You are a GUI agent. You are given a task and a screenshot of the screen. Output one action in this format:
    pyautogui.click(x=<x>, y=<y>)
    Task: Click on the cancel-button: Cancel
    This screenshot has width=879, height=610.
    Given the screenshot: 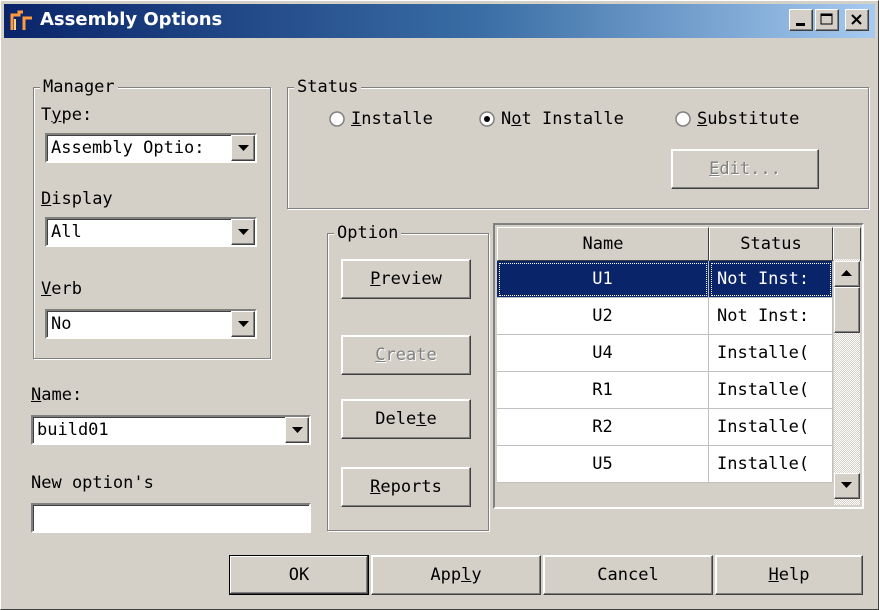 What is the action you would take?
    pyautogui.click(x=628, y=575)
    